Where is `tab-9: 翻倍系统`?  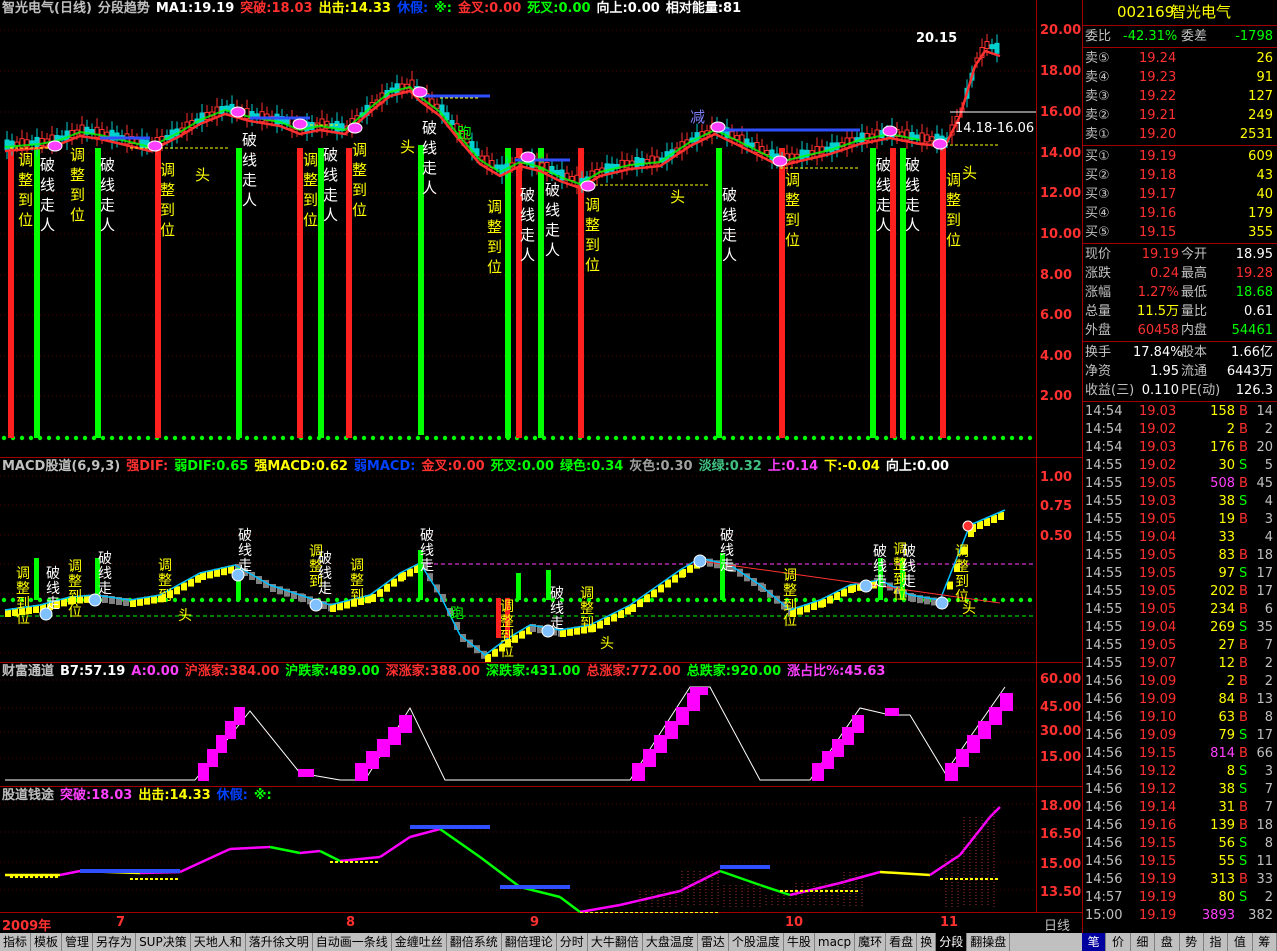
tab-9: 翻倍系统 is located at coordinates (474, 942).